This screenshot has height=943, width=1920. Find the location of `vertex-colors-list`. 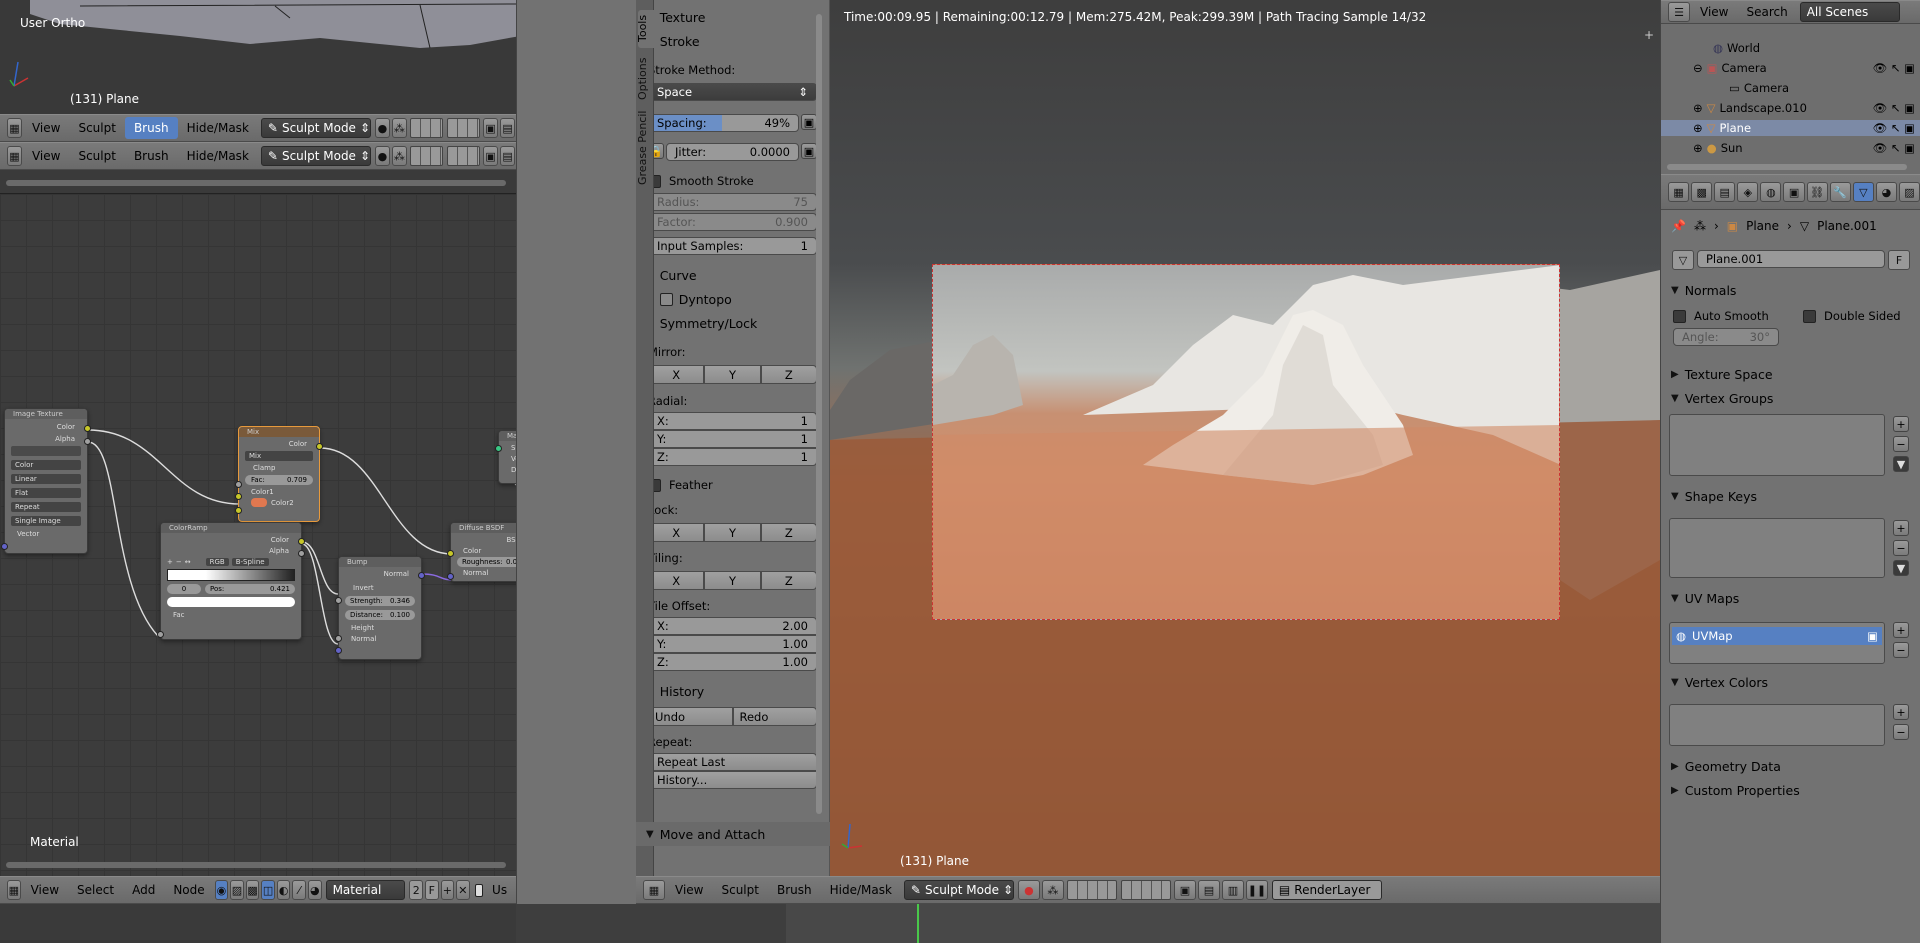

vertex-colors-list is located at coordinates (1777, 725).